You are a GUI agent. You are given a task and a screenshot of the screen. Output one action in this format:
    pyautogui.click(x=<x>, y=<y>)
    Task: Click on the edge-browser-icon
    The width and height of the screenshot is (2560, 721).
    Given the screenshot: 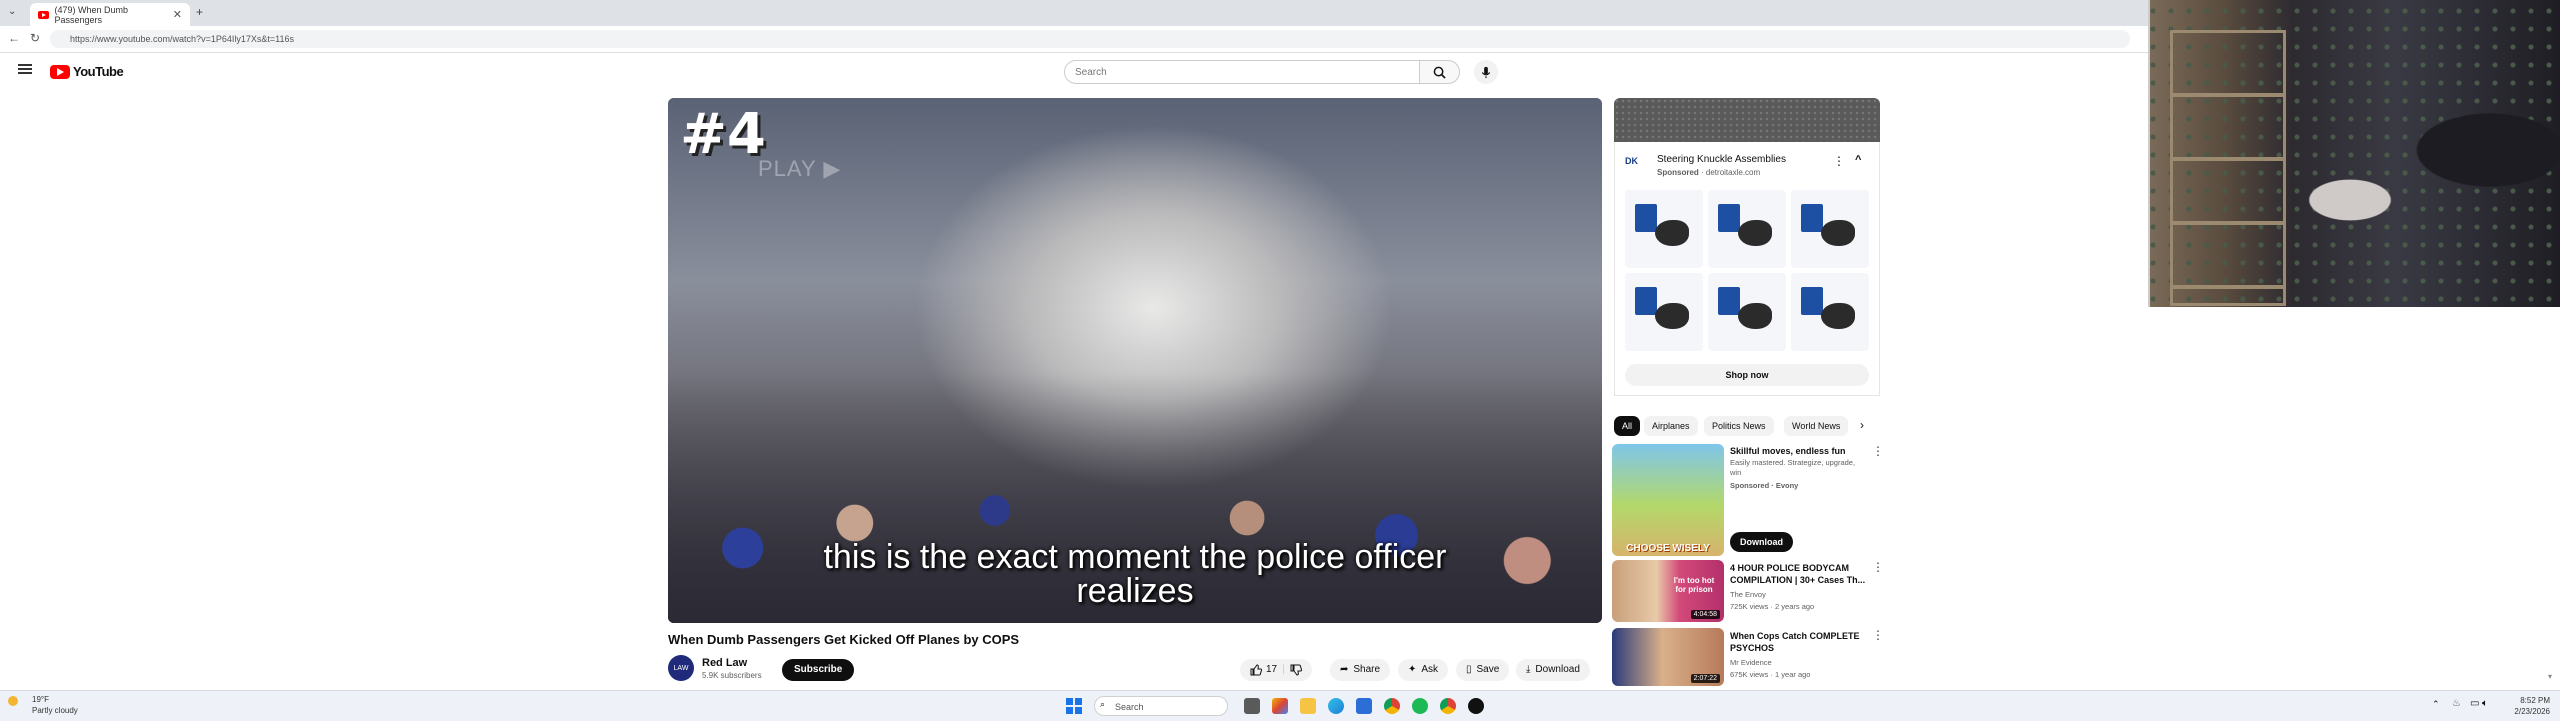 What is the action you would take?
    pyautogui.click(x=1336, y=706)
    